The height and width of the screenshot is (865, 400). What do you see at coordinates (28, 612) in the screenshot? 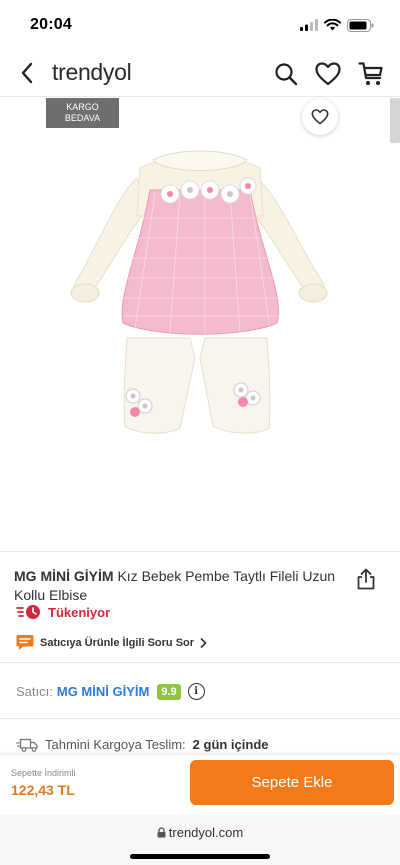
I see `low-stock-clock-icon` at bounding box center [28, 612].